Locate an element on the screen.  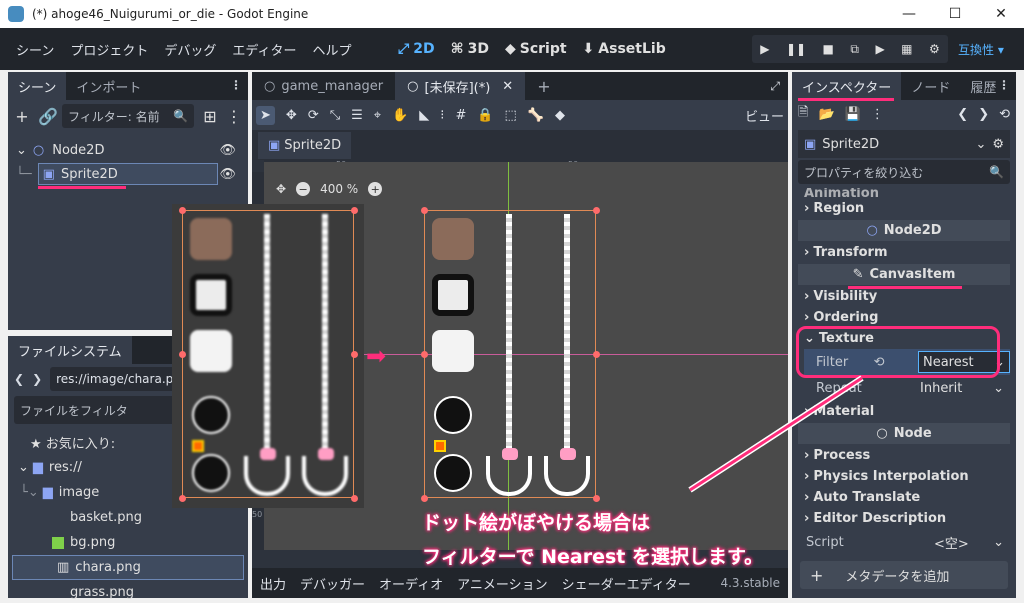
remote-debug-icon: ⧉ is located at coordinates (854, 49).